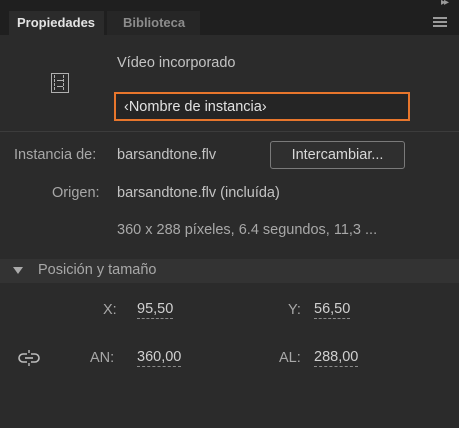 This screenshot has width=459, height=428. I want to click on y-value-field: 56,50, so click(332, 310).